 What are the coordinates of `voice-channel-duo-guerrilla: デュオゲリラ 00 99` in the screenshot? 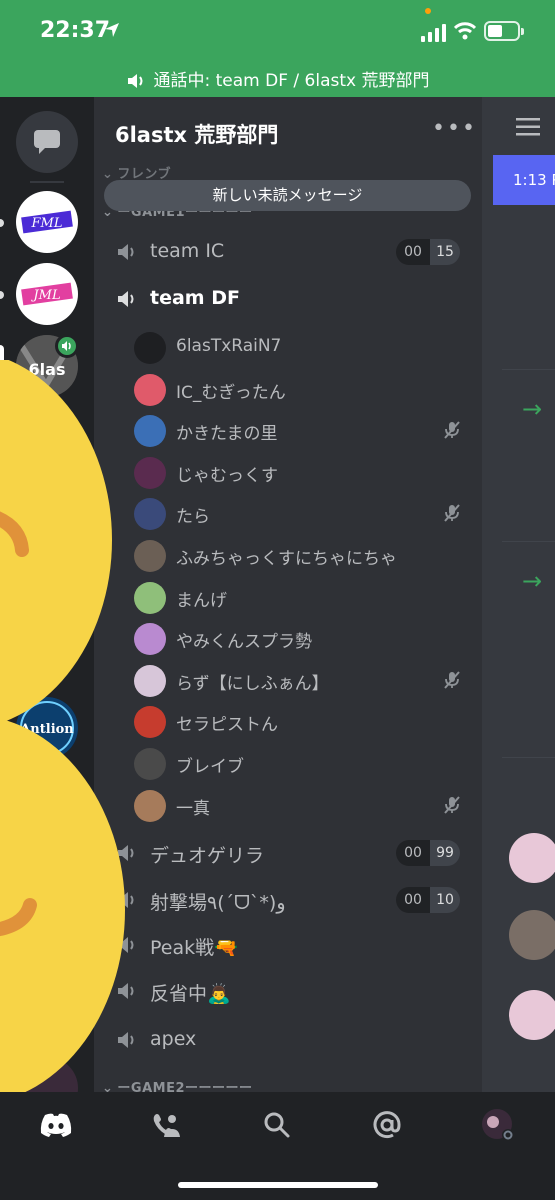 It's located at (288, 853).